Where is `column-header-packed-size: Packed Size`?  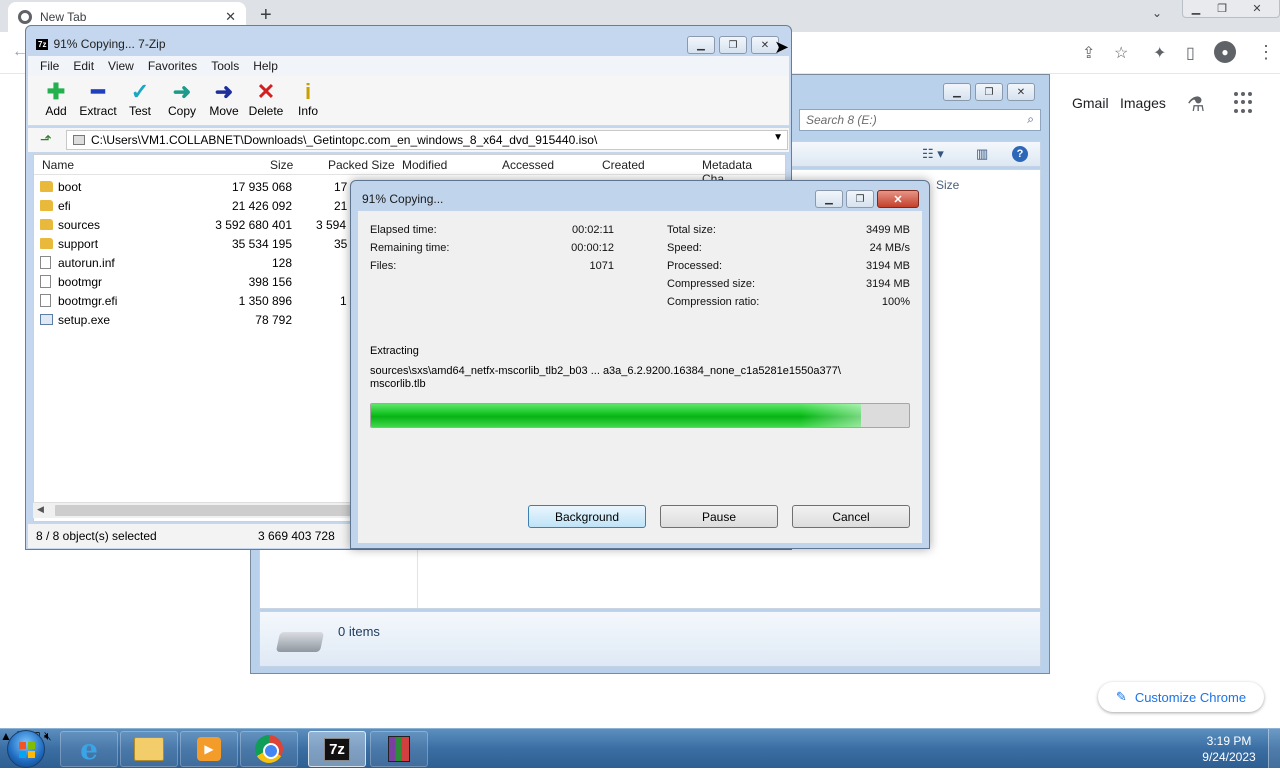 column-header-packed-size: Packed Size is located at coordinates (361, 165).